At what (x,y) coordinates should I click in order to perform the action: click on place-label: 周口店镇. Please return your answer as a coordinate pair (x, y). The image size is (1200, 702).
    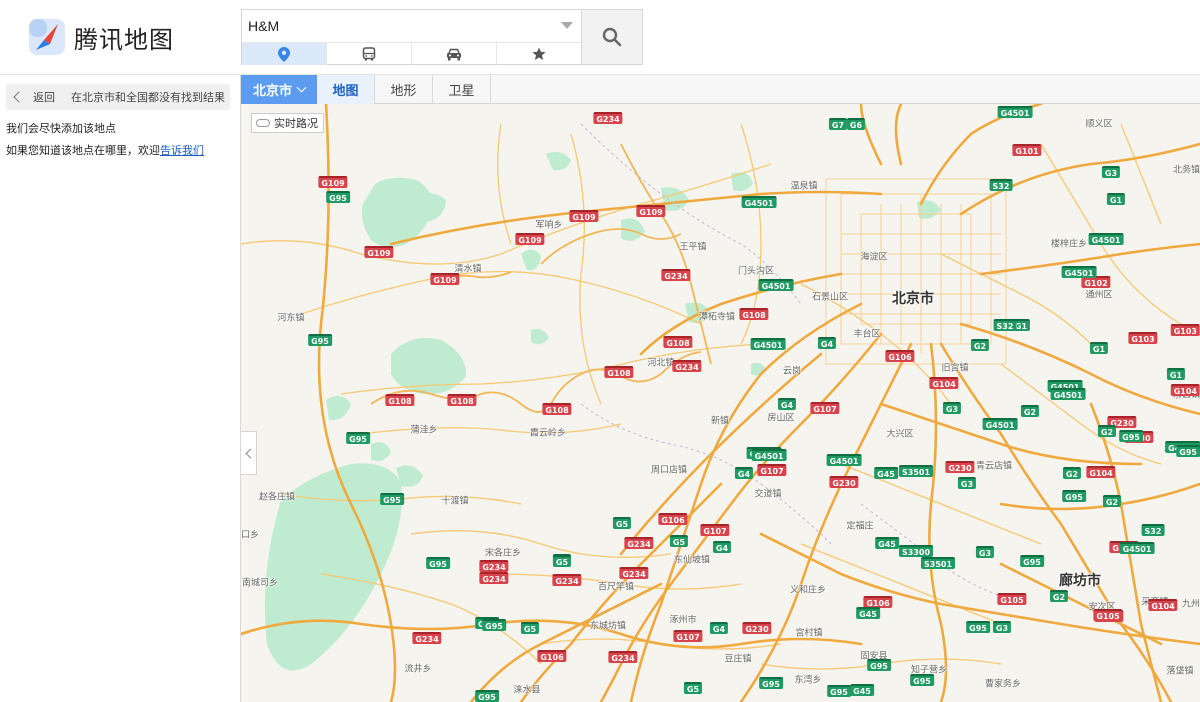
    Looking at the image, I should click on (669, 470).